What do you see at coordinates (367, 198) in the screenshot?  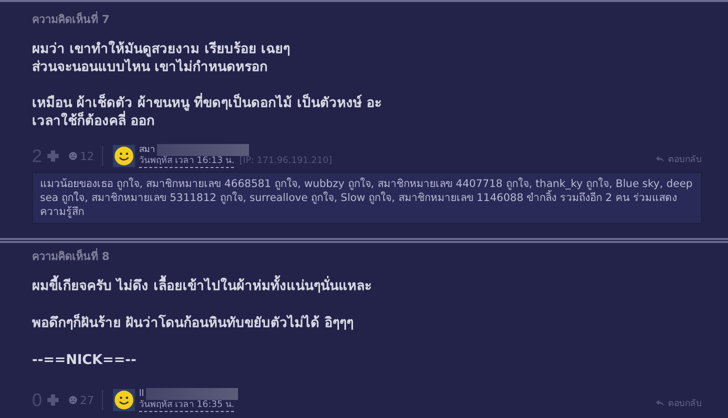 I see `reactions-box: แมวน้อยของเธอ ถูกใจ, สมาชิกหมายเลข 4668581 ถูกใจ, wubbzy ถูกใจ, สมาชิกหมายเลข 4407718 ถูกใจ, thank_ky ถูกใจ, Blue sky, deep sea ถูกใจ, สมาชิกหมายเลข 5311812 ถูกใจ, surreallove ถูกใจ, Slow ถูกใจ, สมาชิกหมายเลข 1146088 ขำกลิ้ง รวมถึงอีก 2 คน ร่วมแสดงความรู้สึก` at bounding box center [367, 198].